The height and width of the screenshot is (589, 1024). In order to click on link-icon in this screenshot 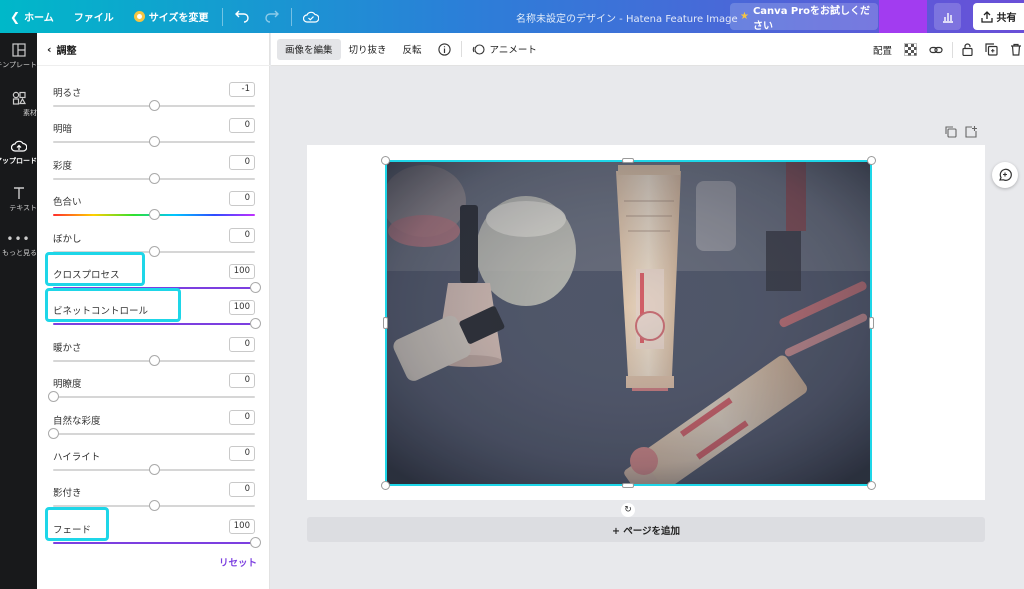, I will do `click(936, 49)`.